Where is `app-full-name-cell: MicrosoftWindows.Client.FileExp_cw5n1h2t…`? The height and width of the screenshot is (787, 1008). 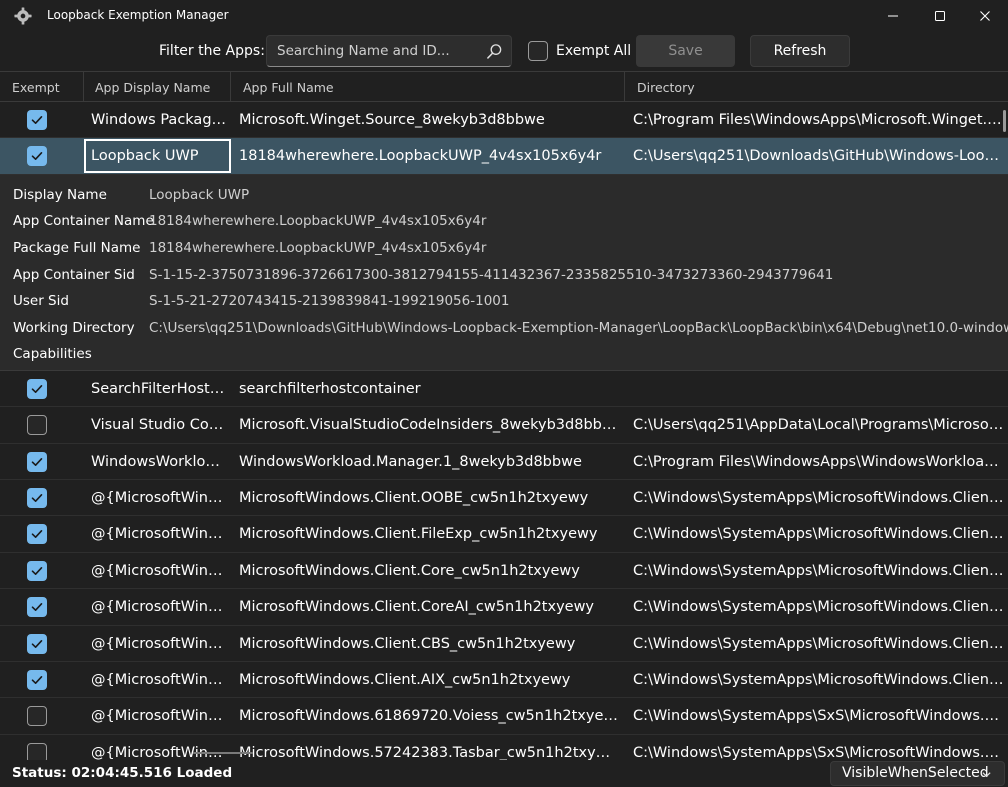
app-full-name-cell: MicrosoftWindows.Client.FileExp_cw5n1h2t… is located at coordinates (418, 534).